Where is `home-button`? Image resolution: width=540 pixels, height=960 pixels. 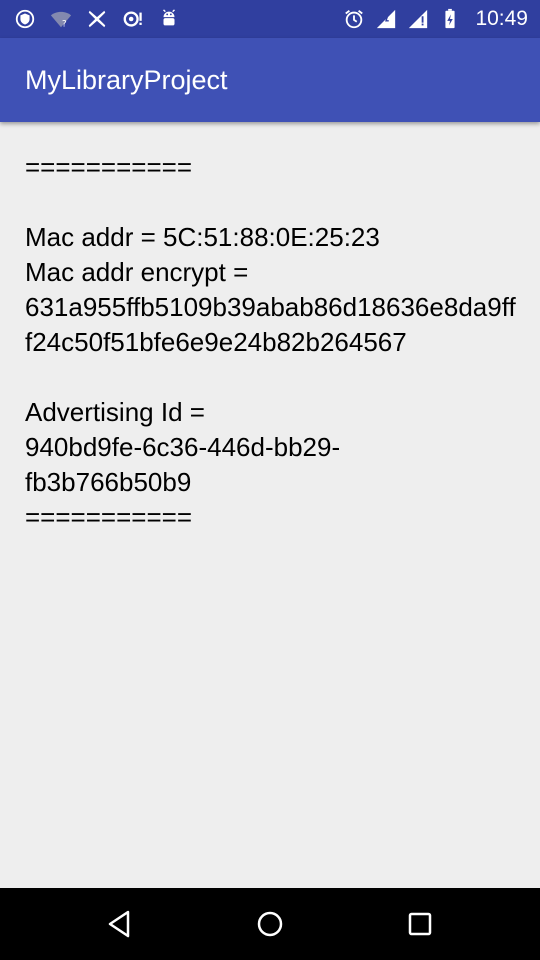 home-button is located at coordinates (270, 924).